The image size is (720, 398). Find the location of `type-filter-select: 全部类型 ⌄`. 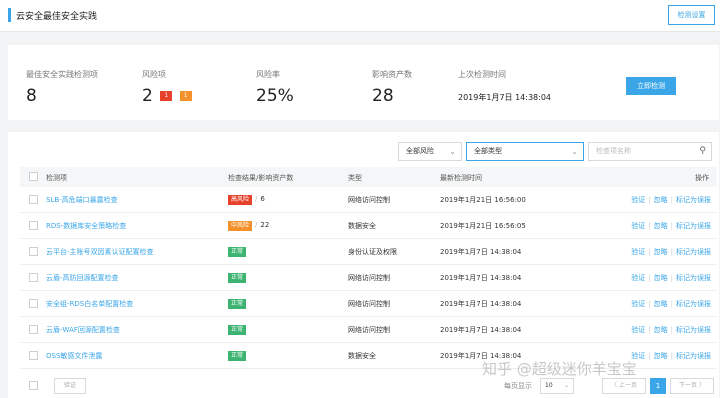

type-filter-select: 全部类型 ⌄ is located at coordinates (525, 151).